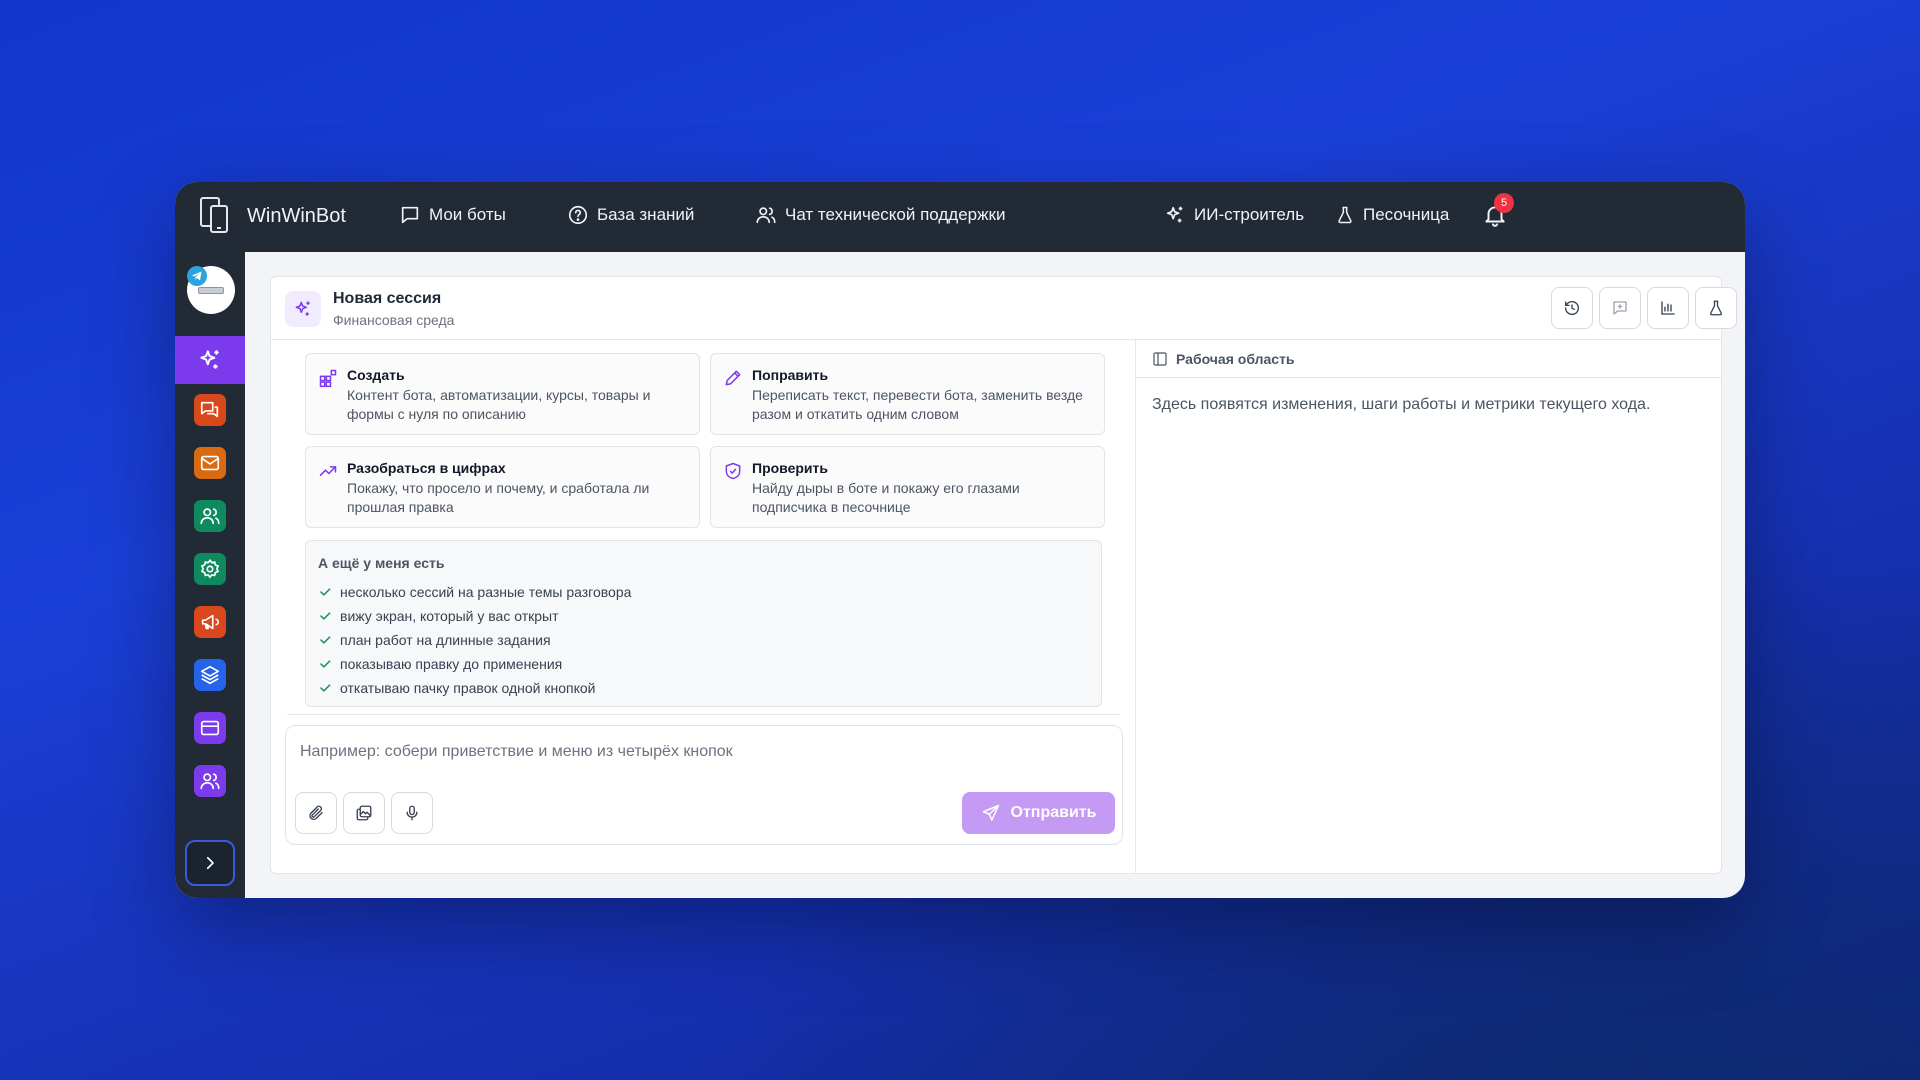 This screenshot has height=1080, width=1920. I want to click on nav-my-bots: Мои боты, so click(452, 215).